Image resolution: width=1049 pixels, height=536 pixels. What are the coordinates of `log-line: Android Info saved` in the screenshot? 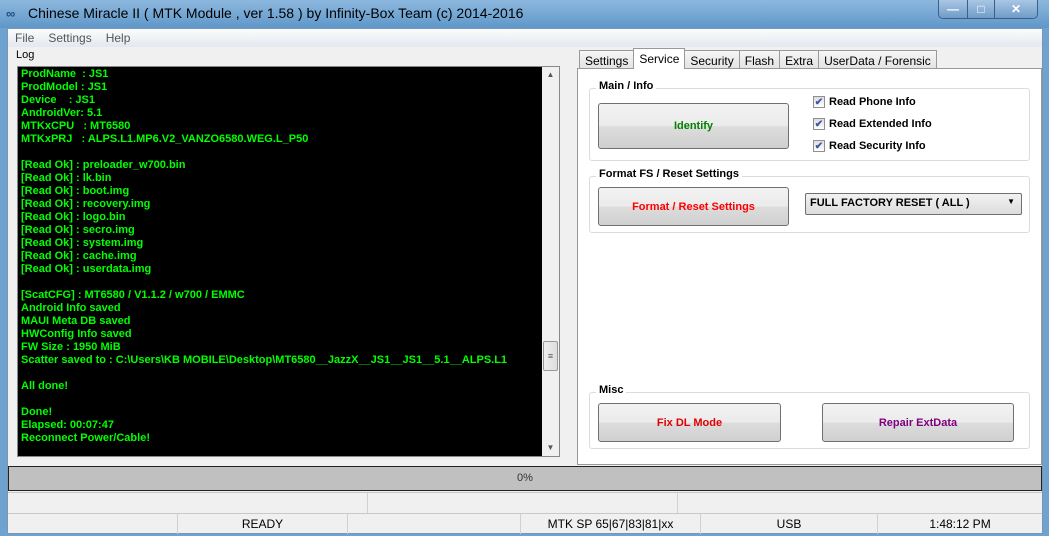 It's located at (71, 308).